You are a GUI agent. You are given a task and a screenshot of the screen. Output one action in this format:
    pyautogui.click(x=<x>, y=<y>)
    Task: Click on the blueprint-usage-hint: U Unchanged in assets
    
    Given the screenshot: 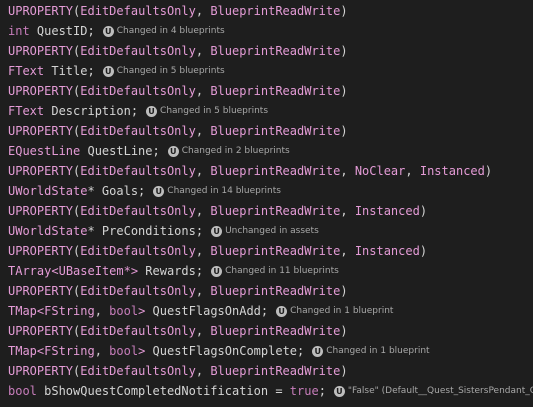 What is the action you would take?
    pyautogui.click(x=265, y=231)
    